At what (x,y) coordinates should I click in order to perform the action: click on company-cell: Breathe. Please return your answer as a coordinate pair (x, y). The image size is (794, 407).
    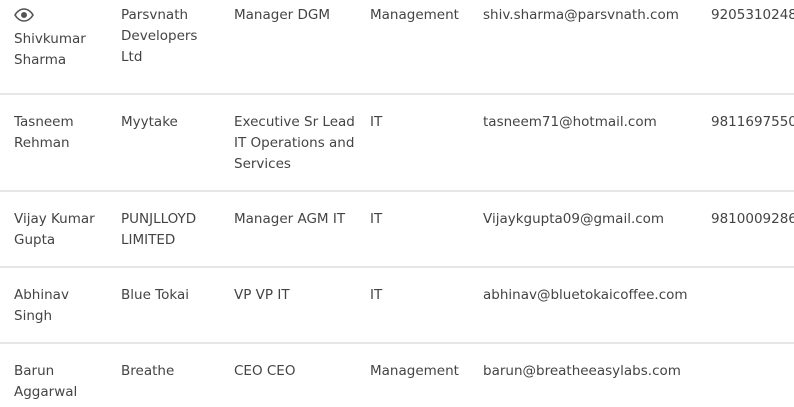
    Looking at the image, I should click on (148, 371).